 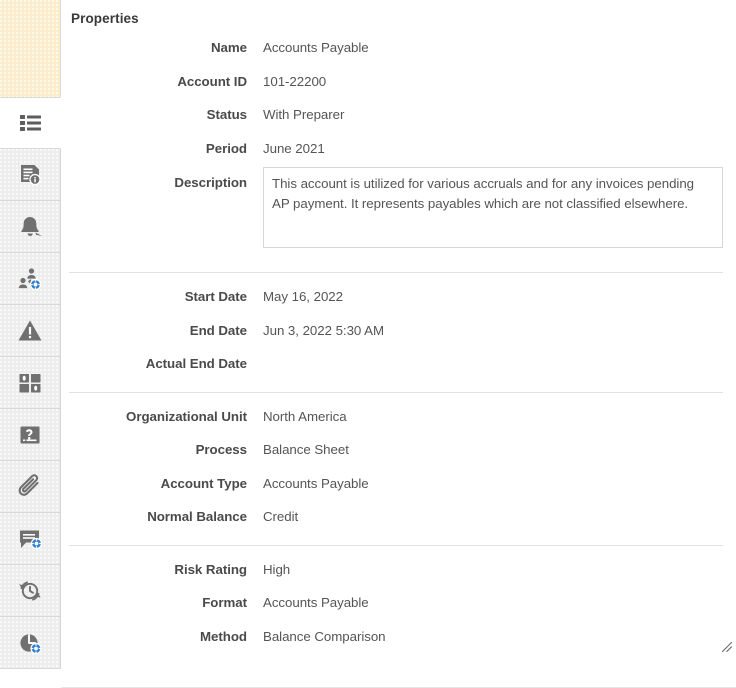 What do you see at coordinates (398, 639) in the screenshot?
I see `field-row-method: Method Balance Comparison` at bounding box center [398, 639].